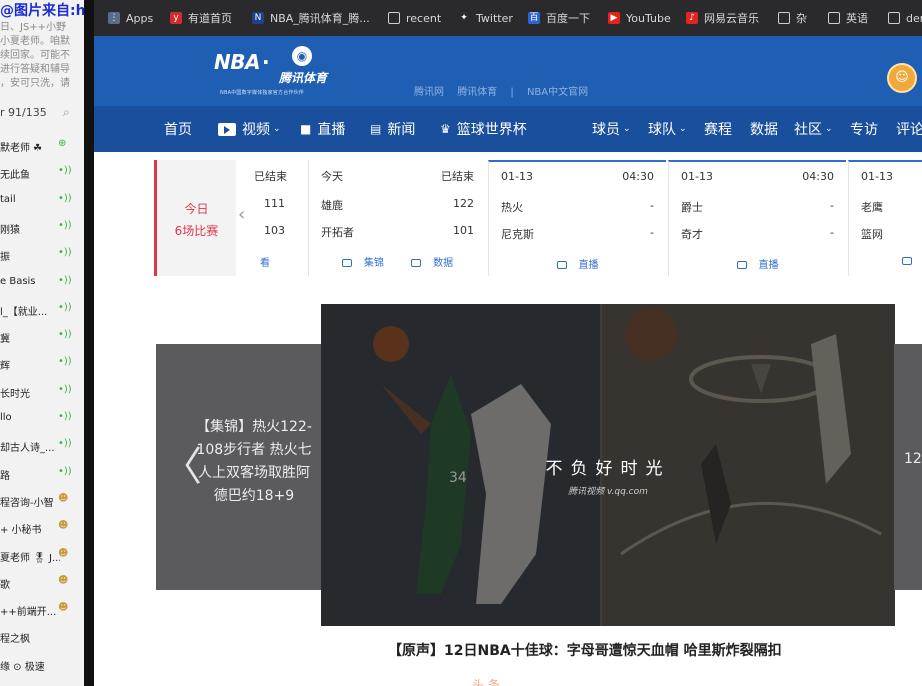  What do you see at coordinates (639, 18) in the screenshot?
I see `bookmark-youtube: ▶ YouTube` at bounding box center [639, 18].